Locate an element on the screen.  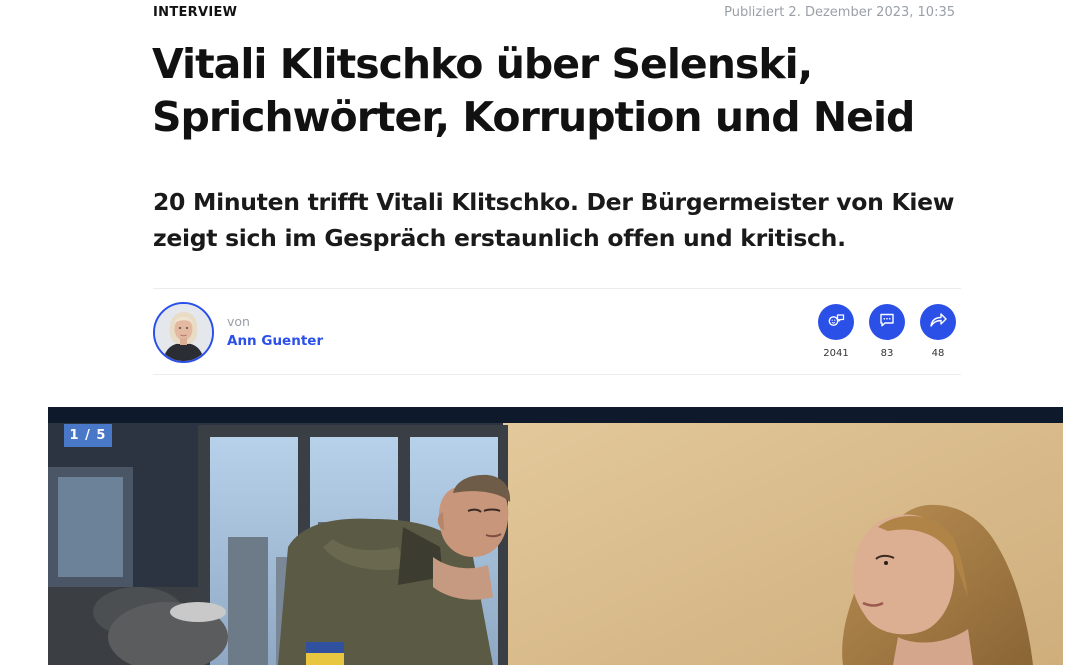
author-avatar is located at coordinates (183, 332).